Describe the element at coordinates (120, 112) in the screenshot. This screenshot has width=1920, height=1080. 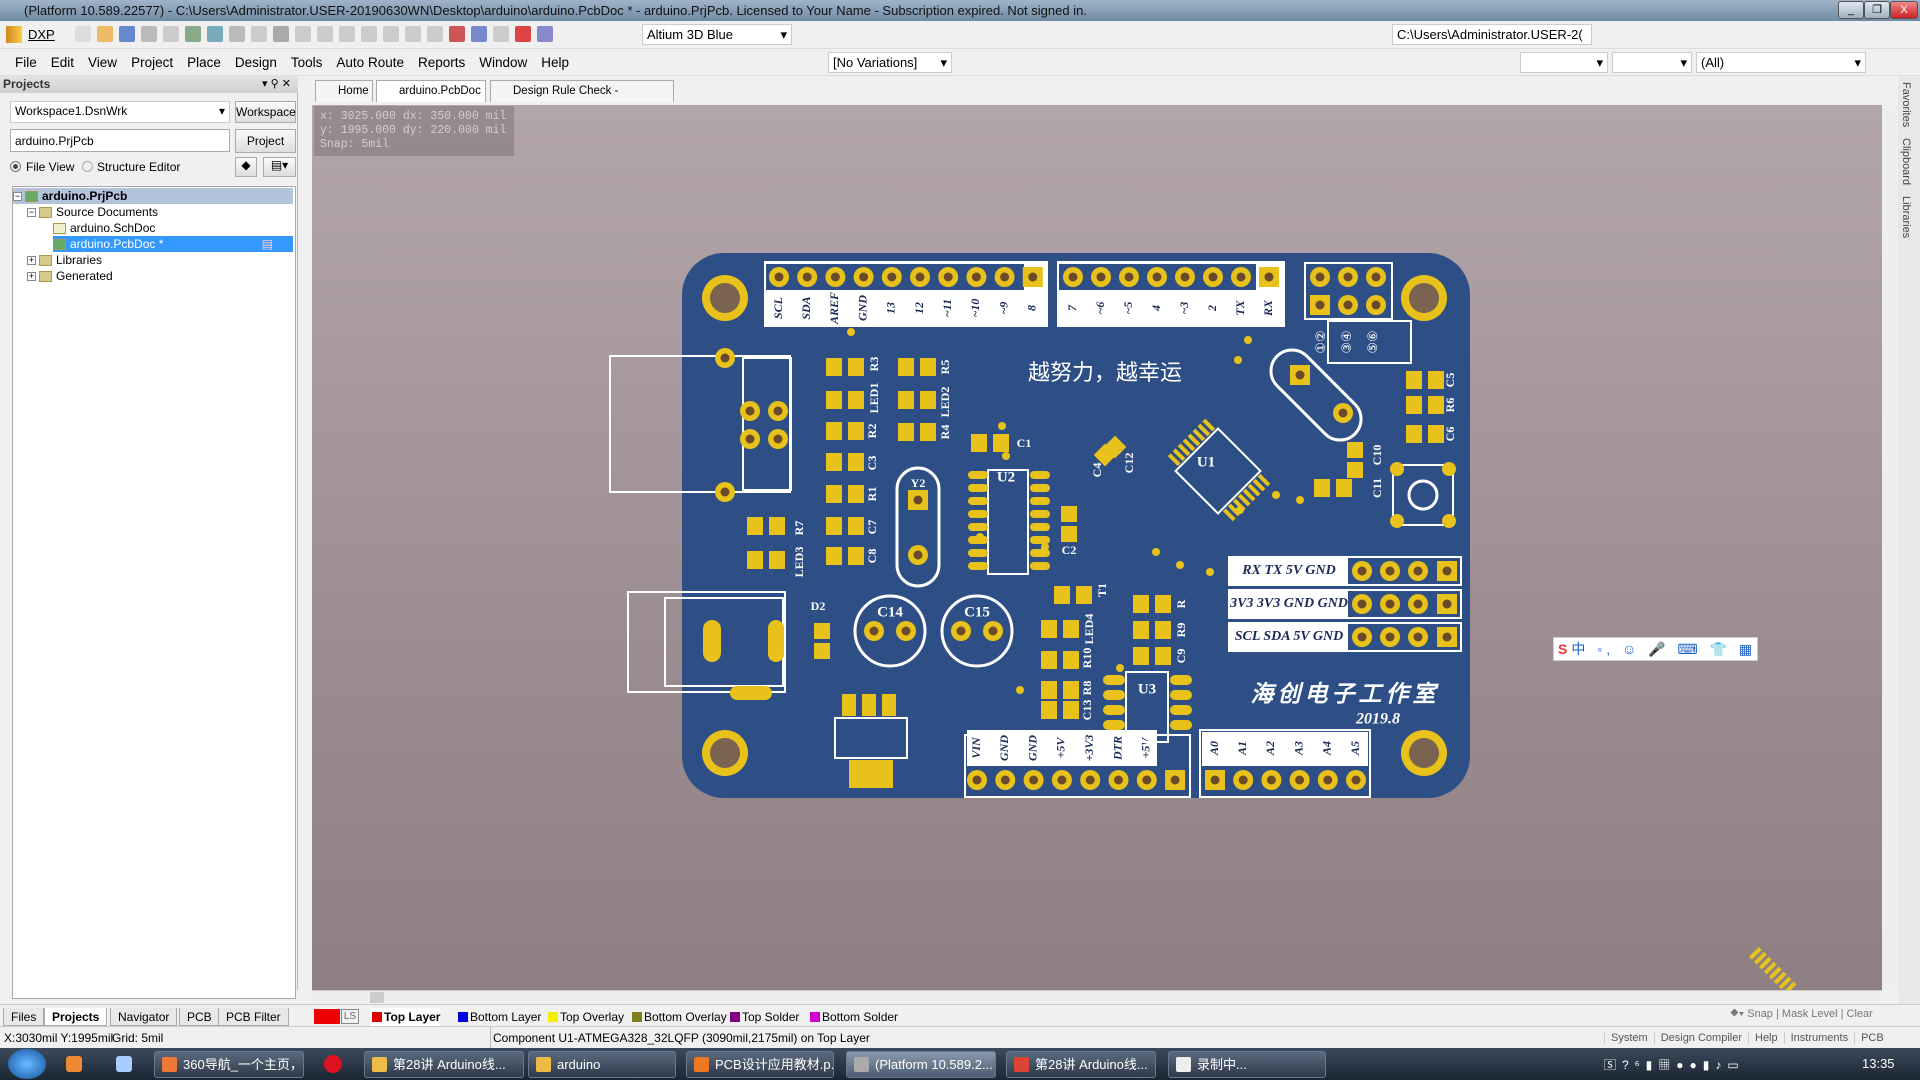
I see `workspace-select: Workspace1.DsnWrk ▾` at that location.